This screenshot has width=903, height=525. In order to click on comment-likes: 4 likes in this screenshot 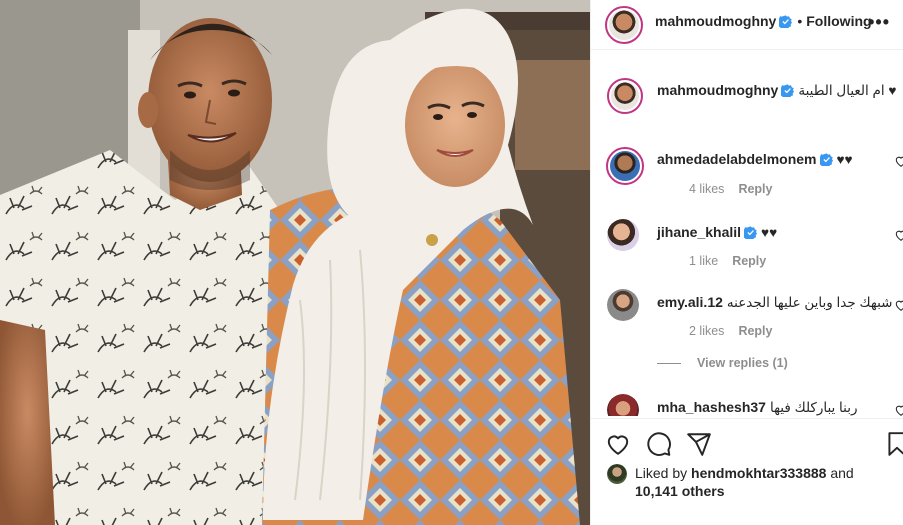, I will do `click(706, 189)`.